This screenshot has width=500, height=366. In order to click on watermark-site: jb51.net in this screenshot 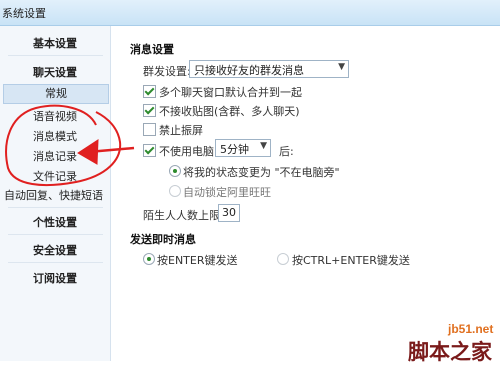, I will do `click(471, 329)`.